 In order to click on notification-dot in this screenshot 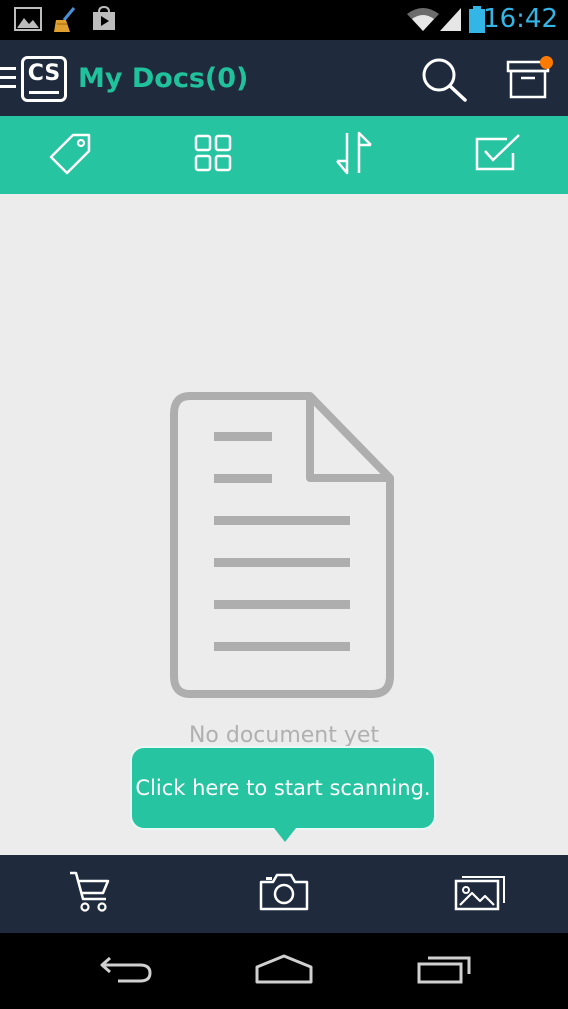, I will do `click(546, 62)`.